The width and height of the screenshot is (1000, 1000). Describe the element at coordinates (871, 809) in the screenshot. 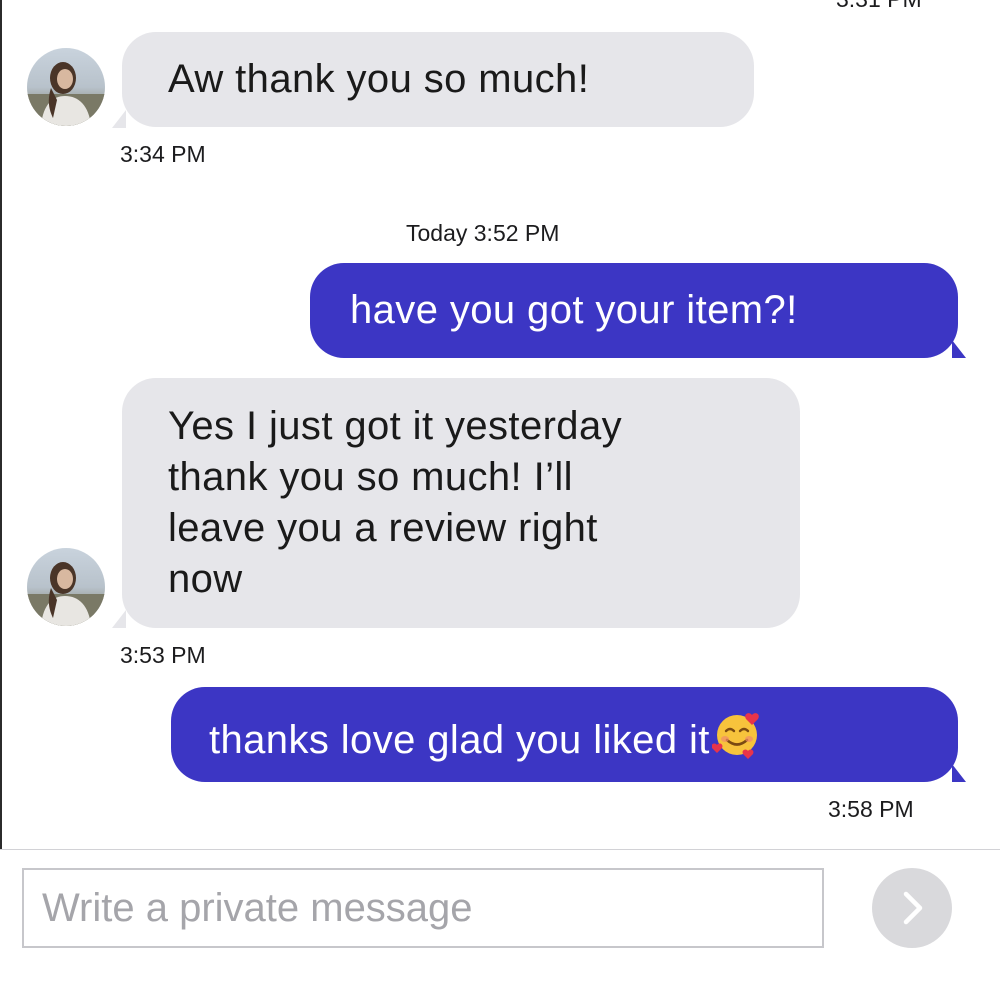

I see `message-timestamp: 3:58 PM` at that location.